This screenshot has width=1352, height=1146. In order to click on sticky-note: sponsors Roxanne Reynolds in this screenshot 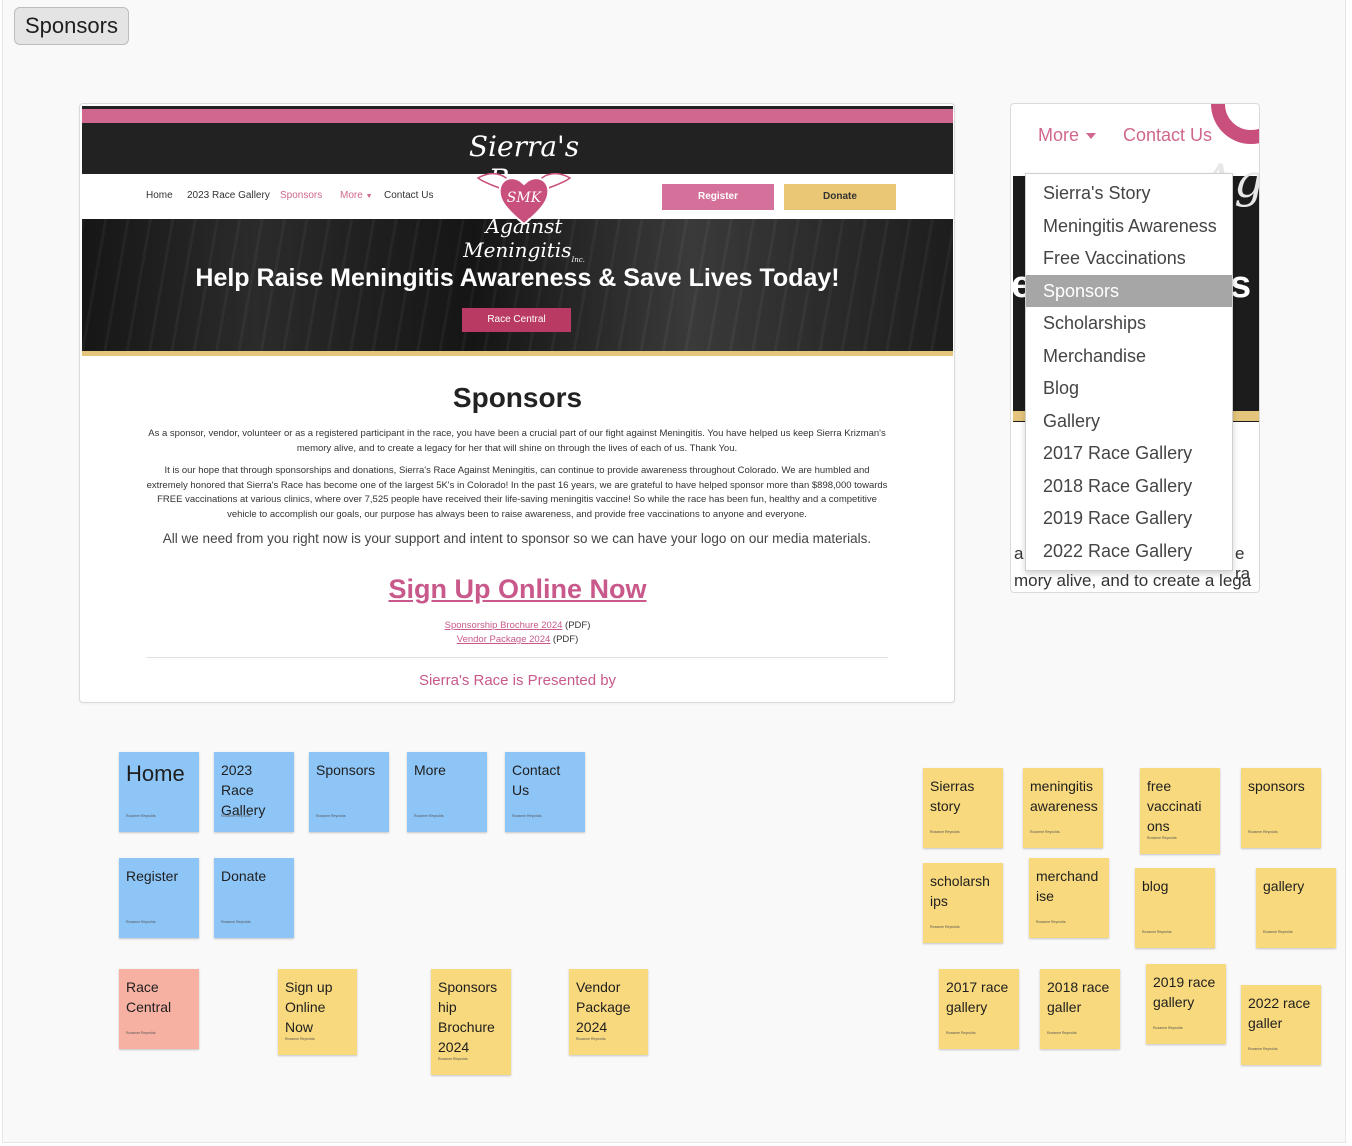, I will do `click(1281, 808)`.